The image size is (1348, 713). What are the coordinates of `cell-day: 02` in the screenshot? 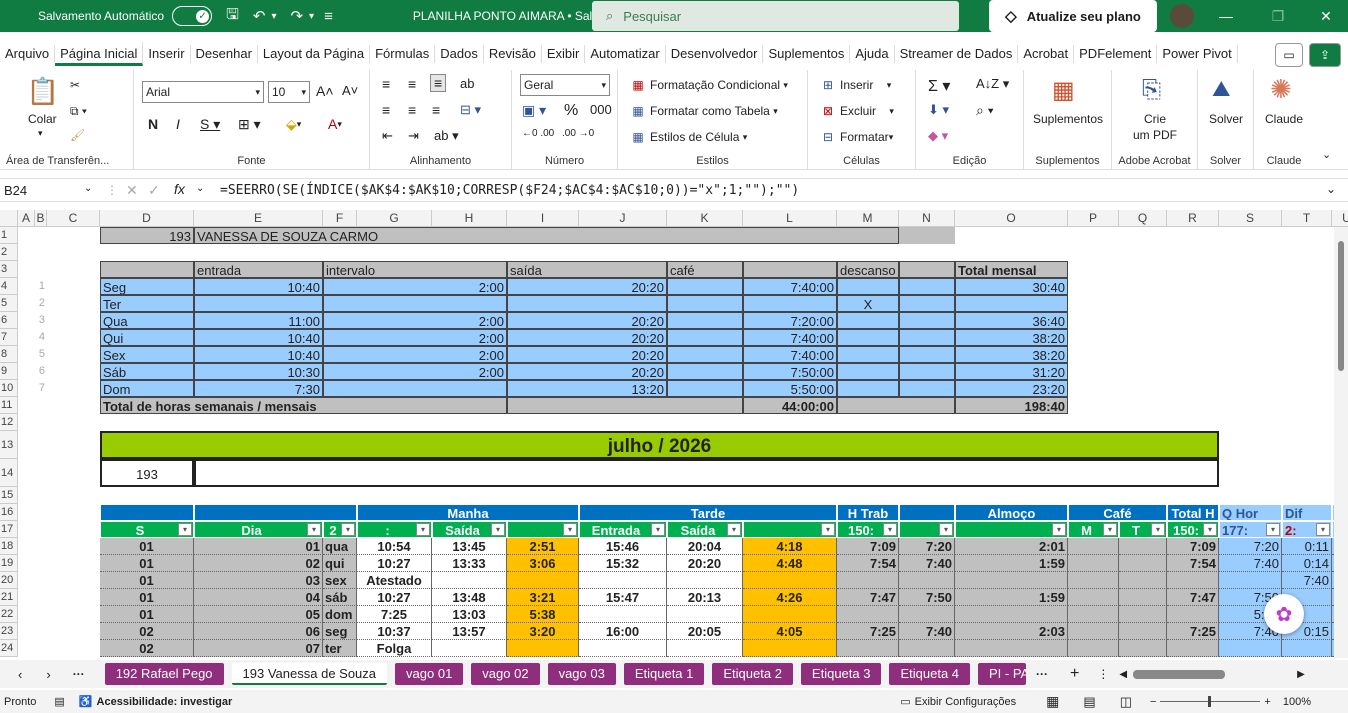 It's located at (258, 563).